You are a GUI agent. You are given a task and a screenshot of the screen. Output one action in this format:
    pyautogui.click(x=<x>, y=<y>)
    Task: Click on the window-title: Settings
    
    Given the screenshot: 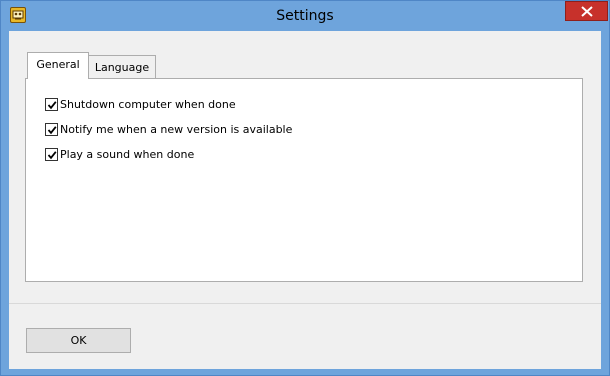 What is the action you would take?
    pyautogui.click(x=305, y=16)
    